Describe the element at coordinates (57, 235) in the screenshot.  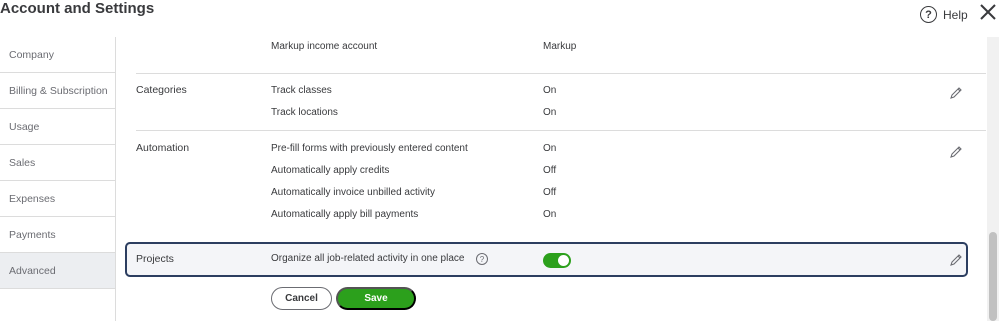
I see `sidebar-item-payments: Payments` at that location.